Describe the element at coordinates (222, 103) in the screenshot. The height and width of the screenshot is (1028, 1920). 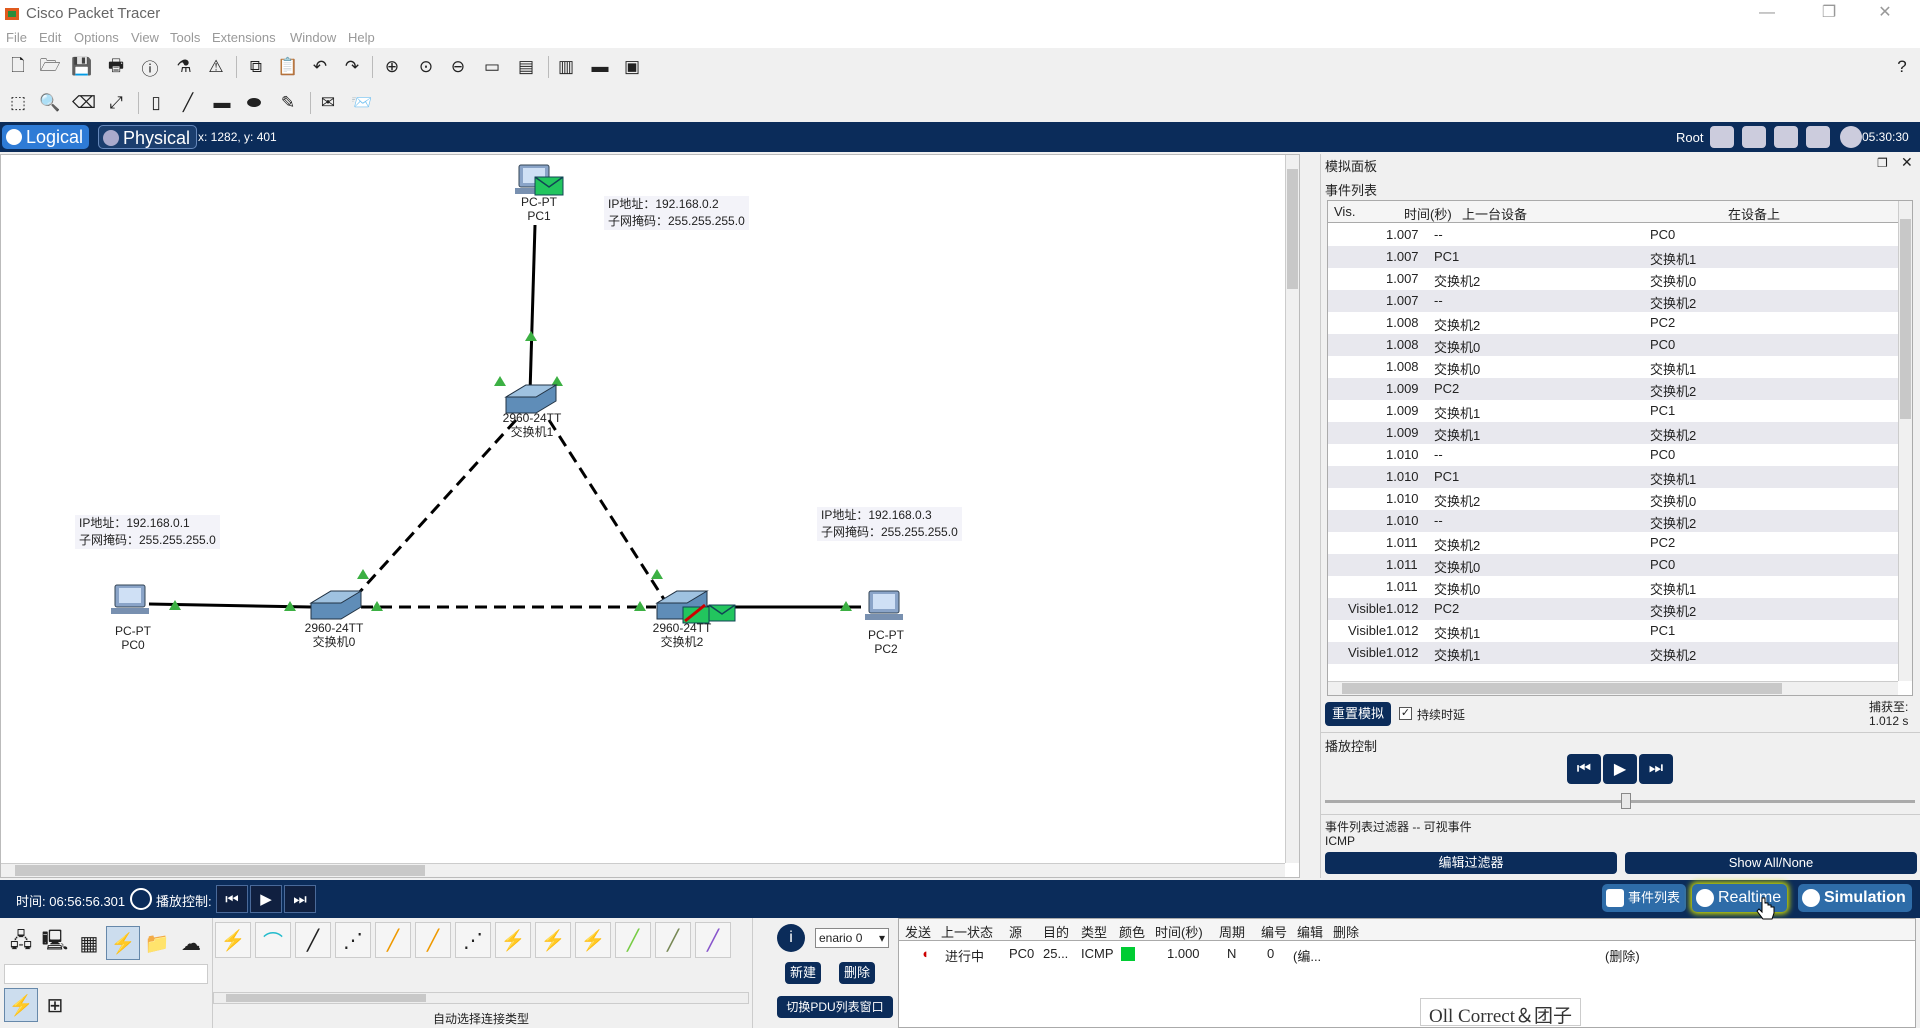
I see `rectangle-icon: ▬` at that location.